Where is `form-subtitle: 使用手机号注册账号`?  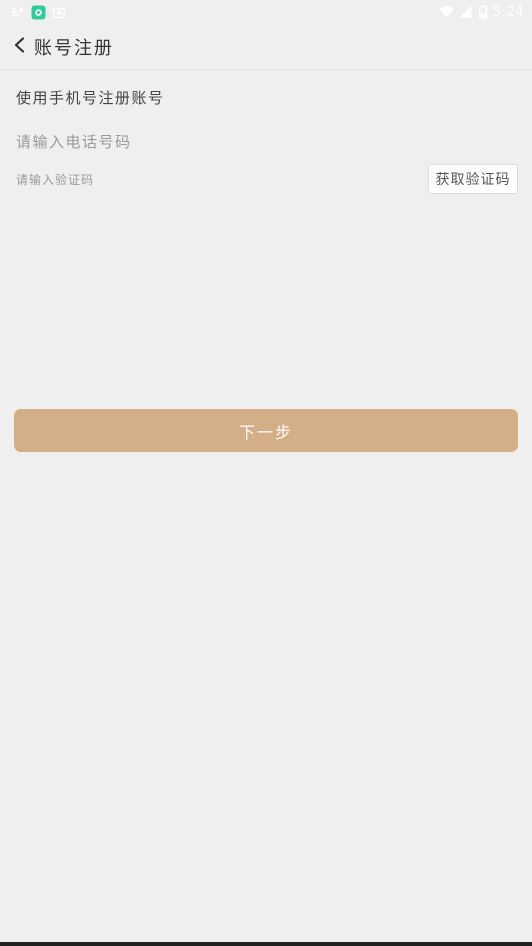
form-subtitle: 使用手机号注册账号 is located at coordinates (90, 98).